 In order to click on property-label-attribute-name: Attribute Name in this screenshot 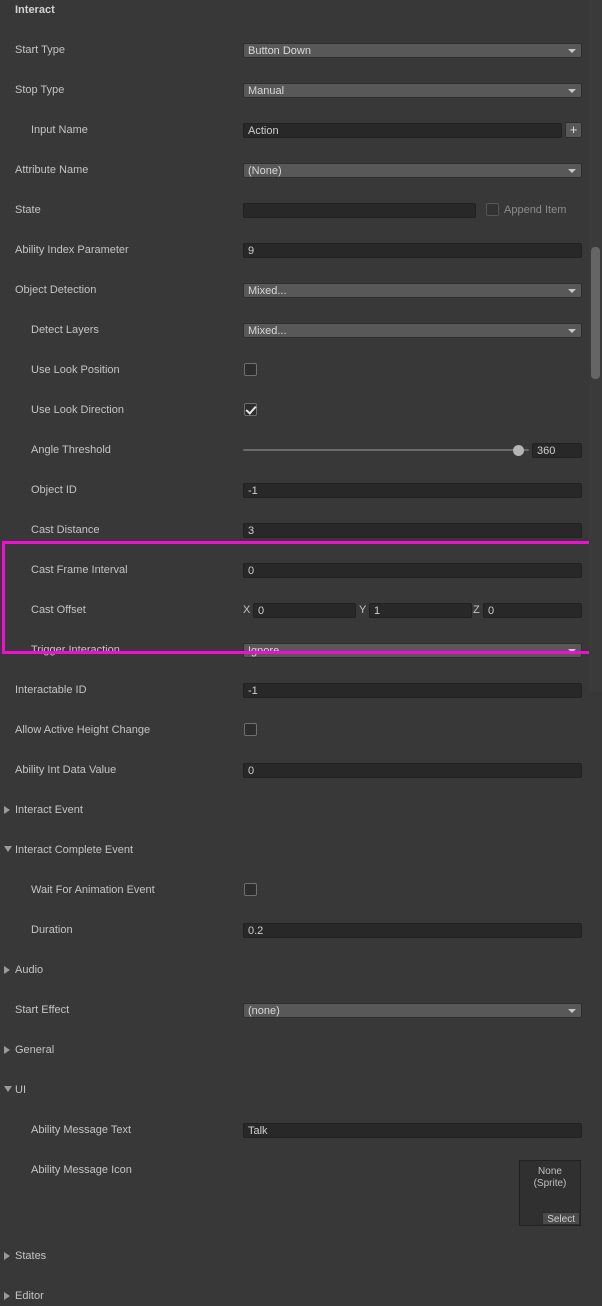, I will do `click(52, 170)`.